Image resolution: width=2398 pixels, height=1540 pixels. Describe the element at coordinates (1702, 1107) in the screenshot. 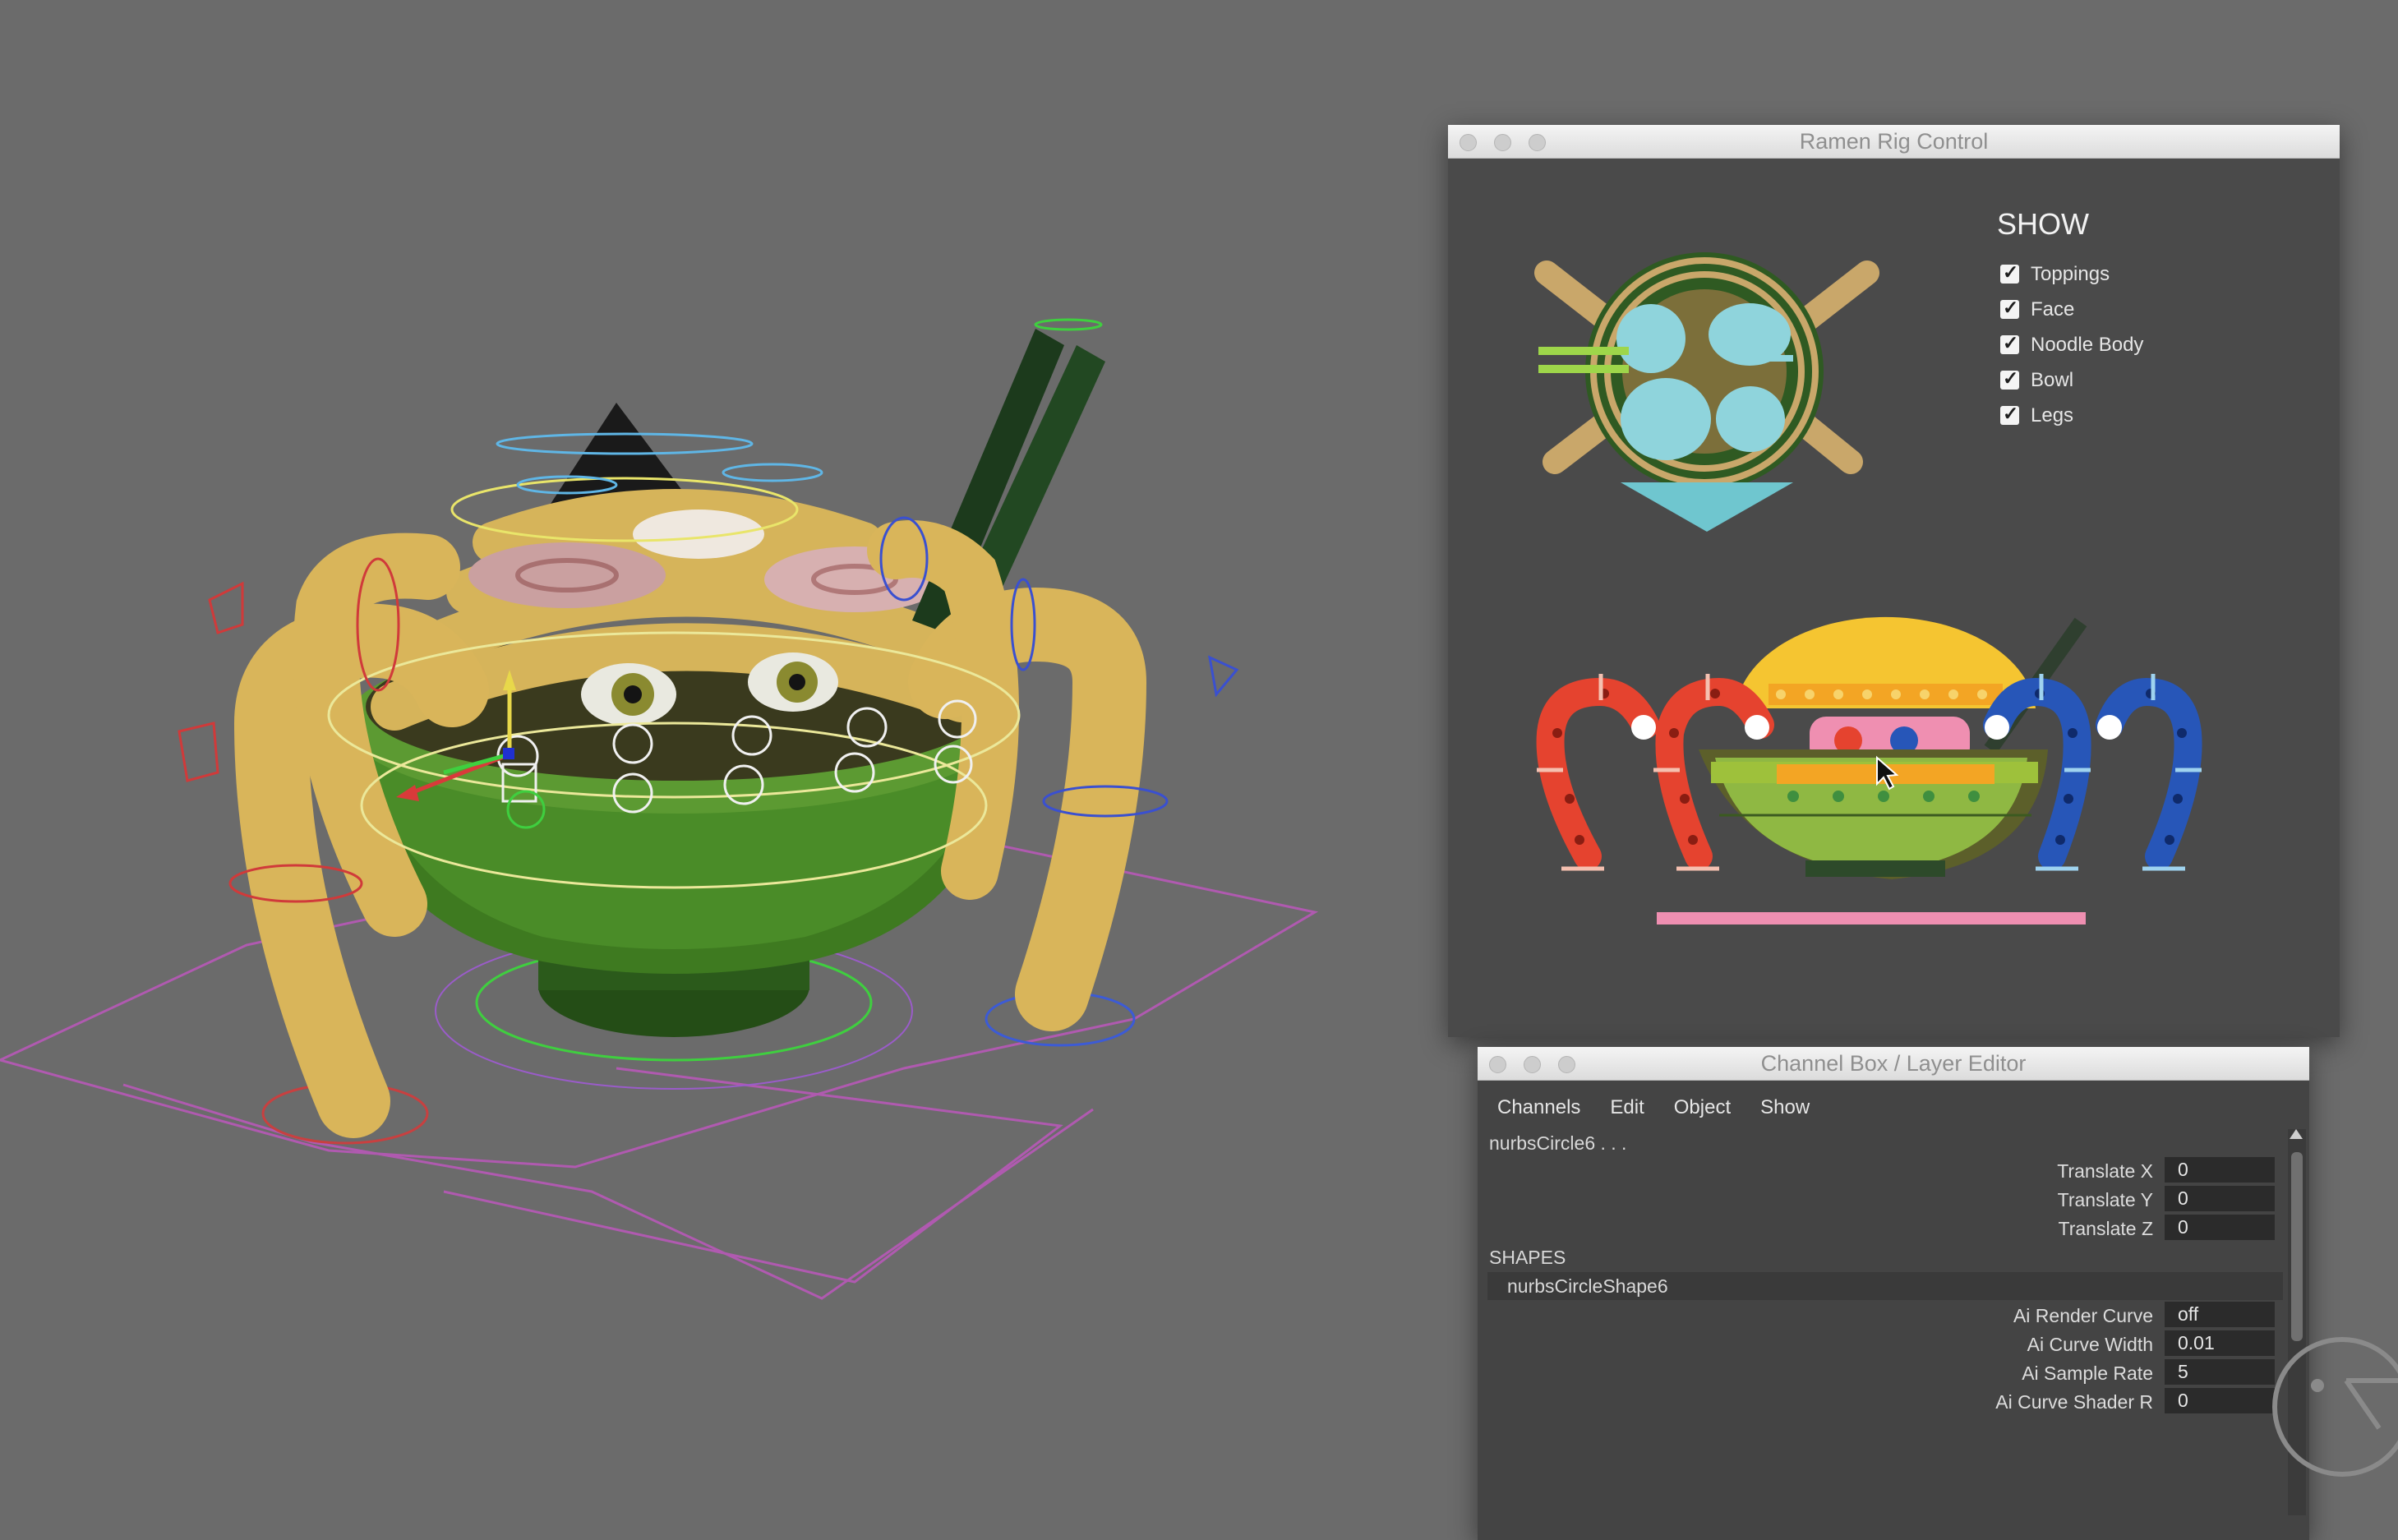

I see `menu-object: Object` at that location.